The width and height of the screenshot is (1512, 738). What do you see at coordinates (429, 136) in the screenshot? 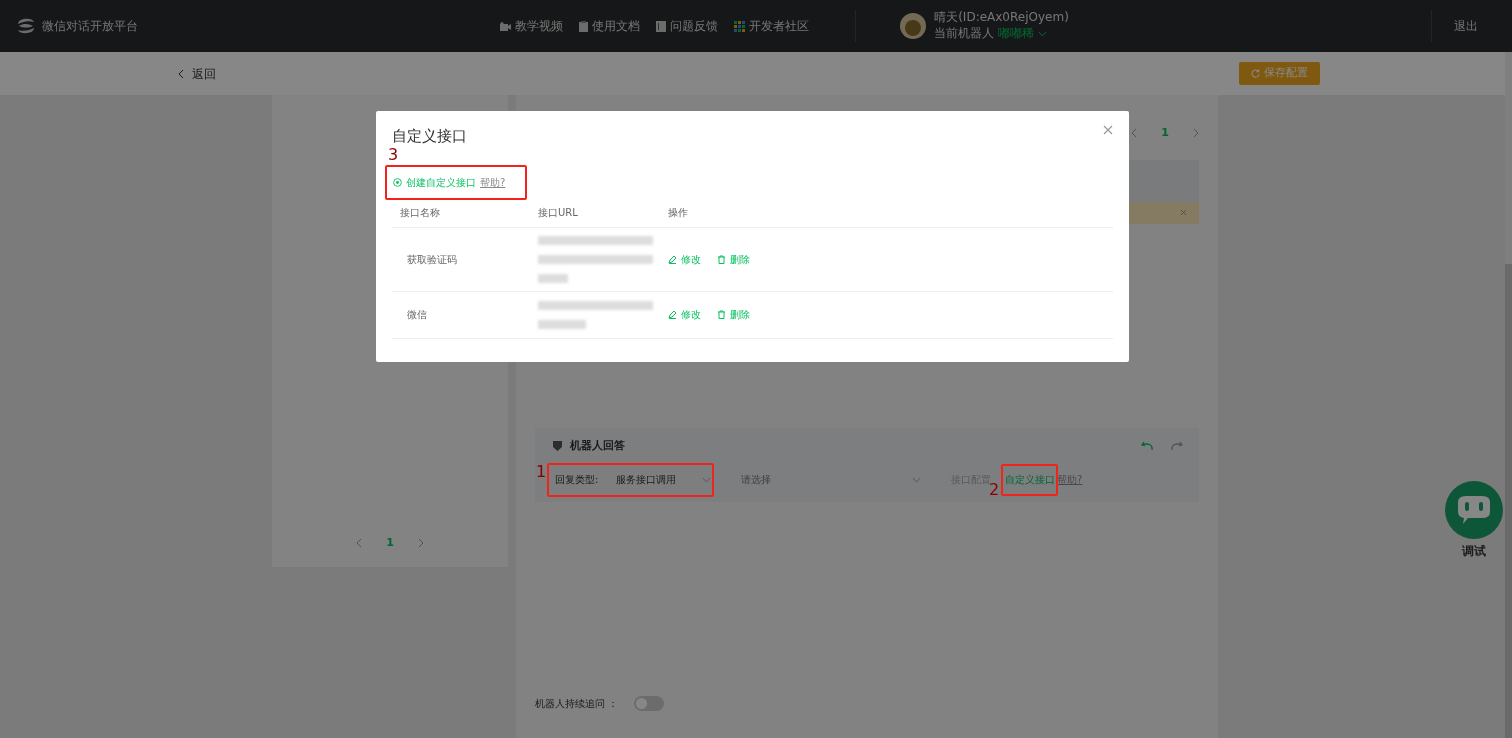
I see `dialog-title: 自定义接口` at bounding box center [429, 136].